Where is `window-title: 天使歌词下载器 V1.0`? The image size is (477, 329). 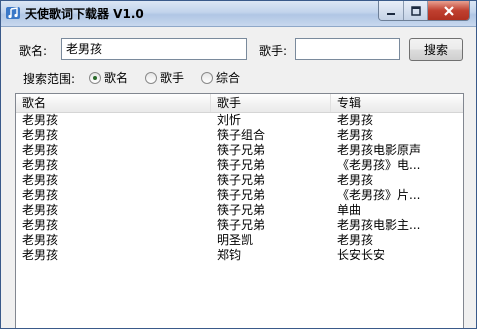
window-title: 天使歌词下载器 V1.0 is located at coordinates (84, 14).